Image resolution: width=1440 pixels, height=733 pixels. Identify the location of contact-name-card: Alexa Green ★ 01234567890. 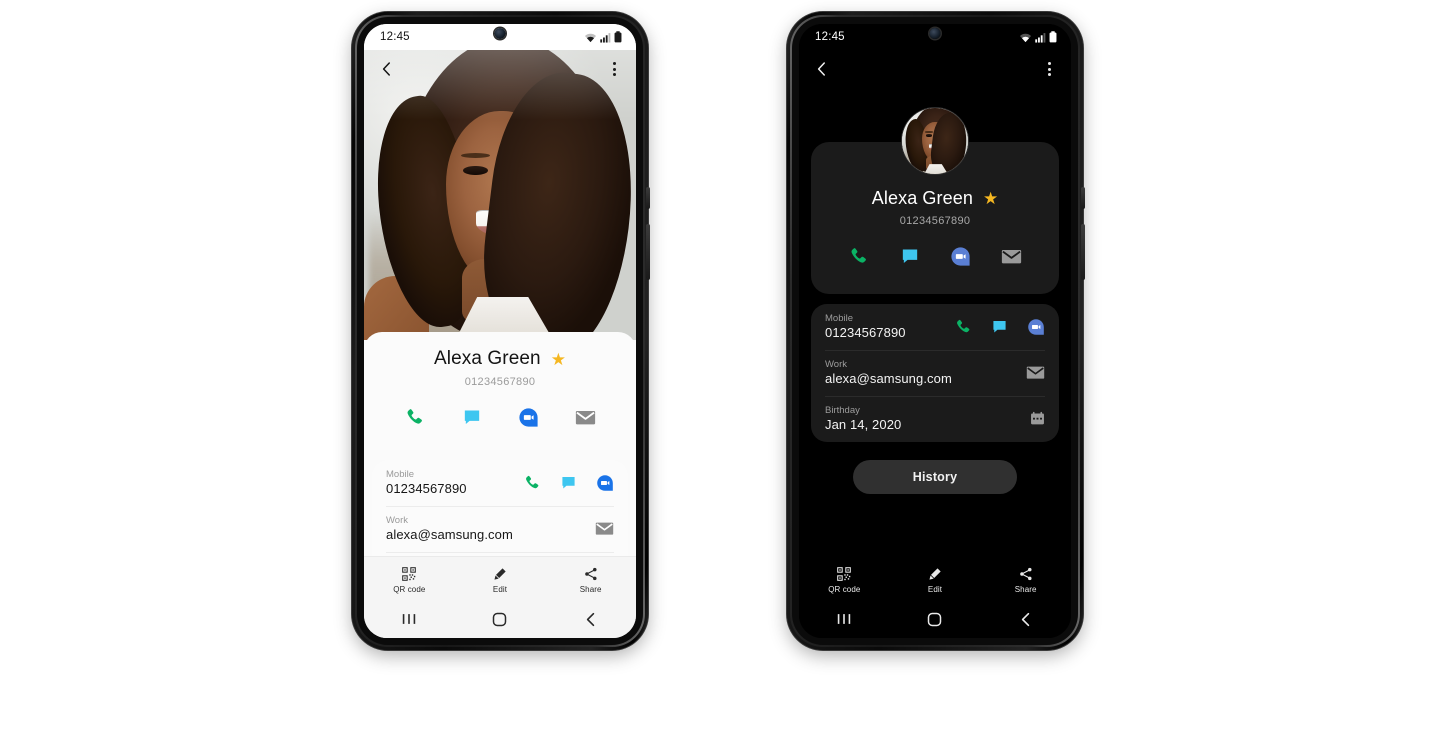
(500, 391).